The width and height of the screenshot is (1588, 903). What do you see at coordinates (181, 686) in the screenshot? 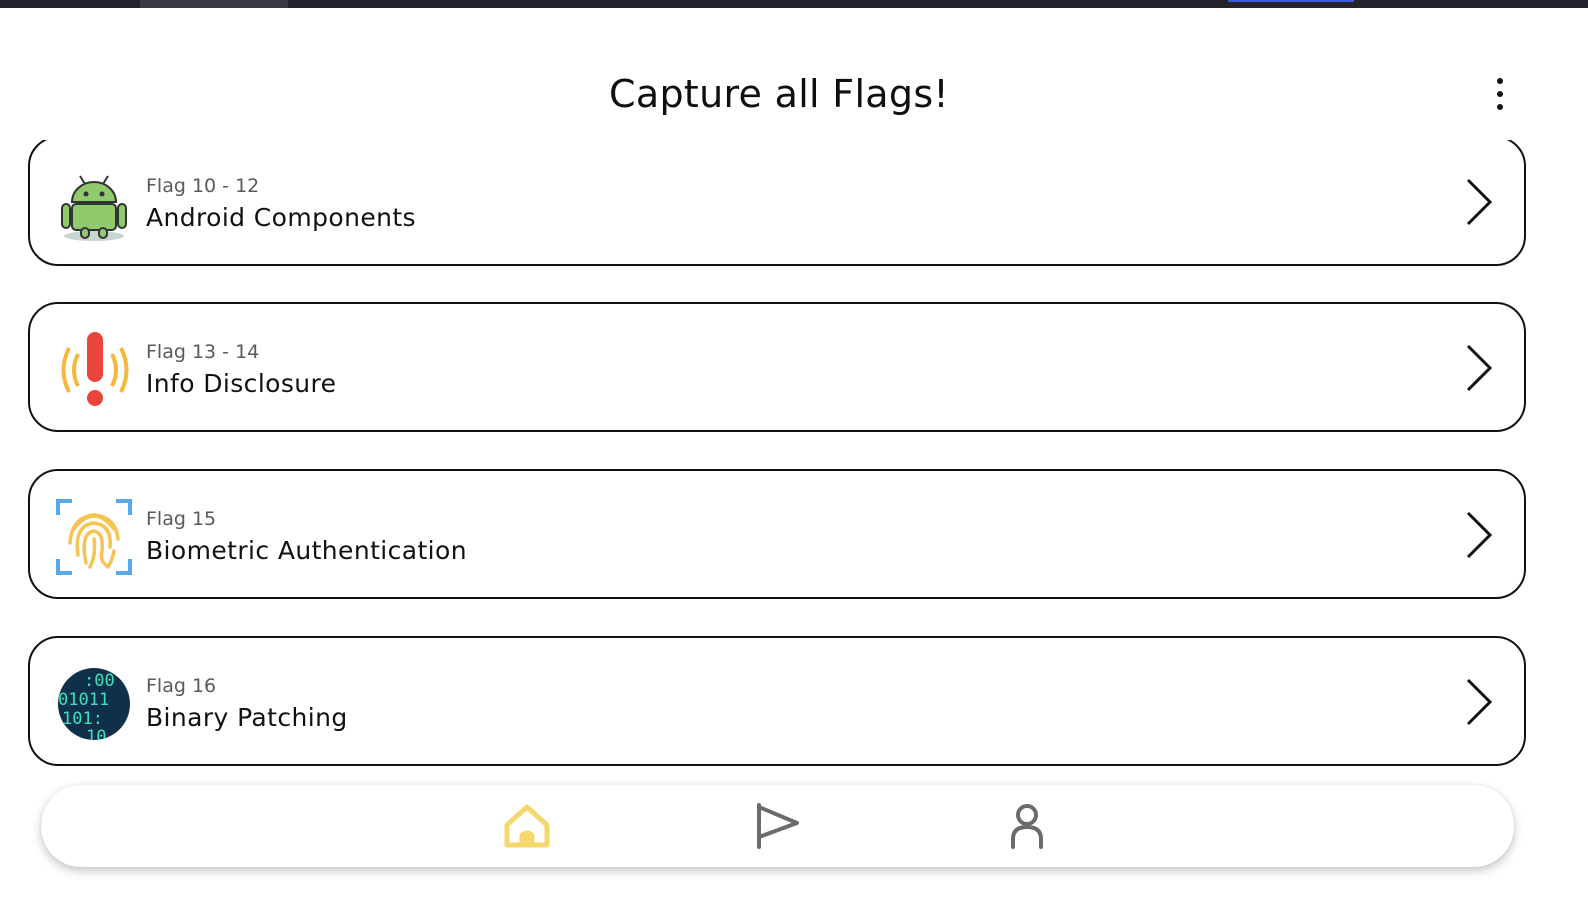
I see `card-subtitle: Flag 16` at bounding box center [181, 686].